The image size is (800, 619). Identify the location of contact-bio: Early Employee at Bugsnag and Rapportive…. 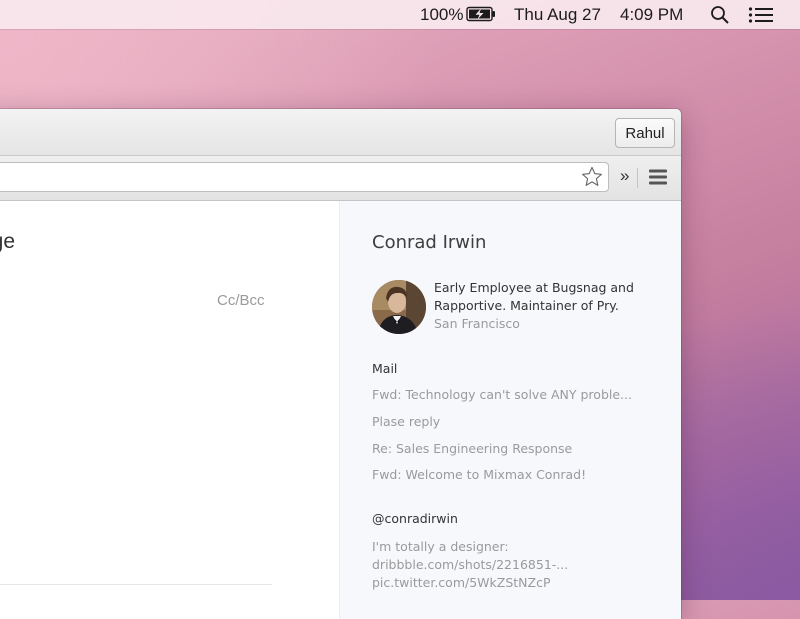
(534, 296).